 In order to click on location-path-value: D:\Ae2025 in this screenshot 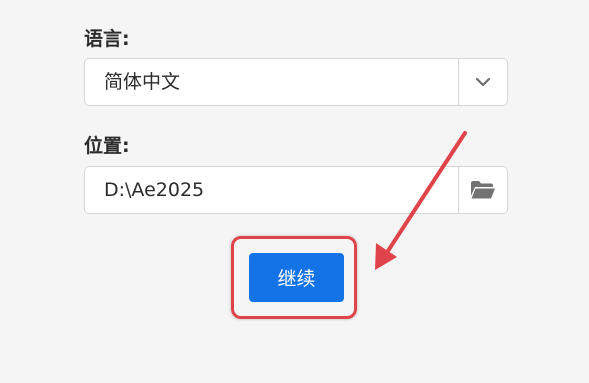, I will do `click(154, 190)`.